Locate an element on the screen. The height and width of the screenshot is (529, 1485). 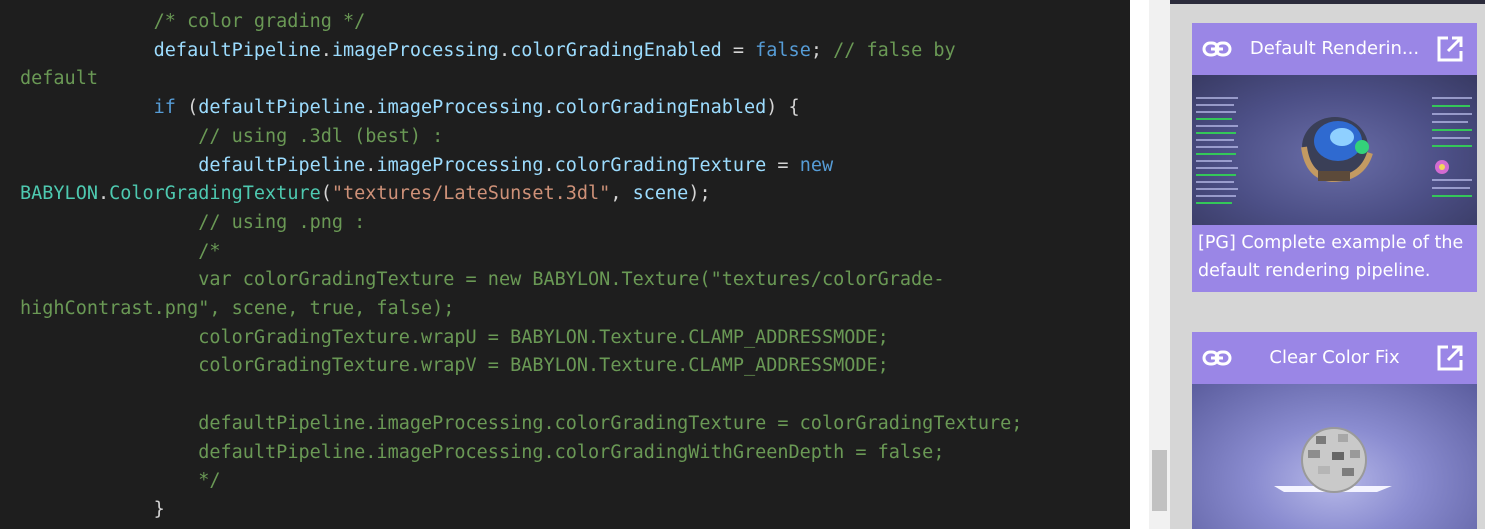
code-token: ); is located at coordinates (699, 194).